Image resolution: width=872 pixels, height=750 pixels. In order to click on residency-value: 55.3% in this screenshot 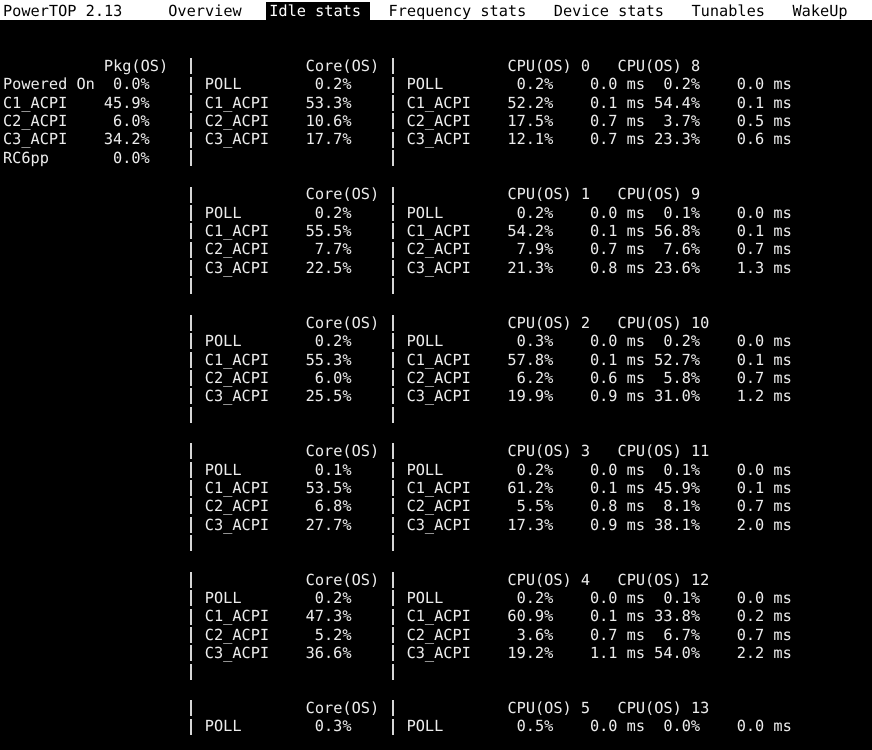, I will do `click(329, 359)`.